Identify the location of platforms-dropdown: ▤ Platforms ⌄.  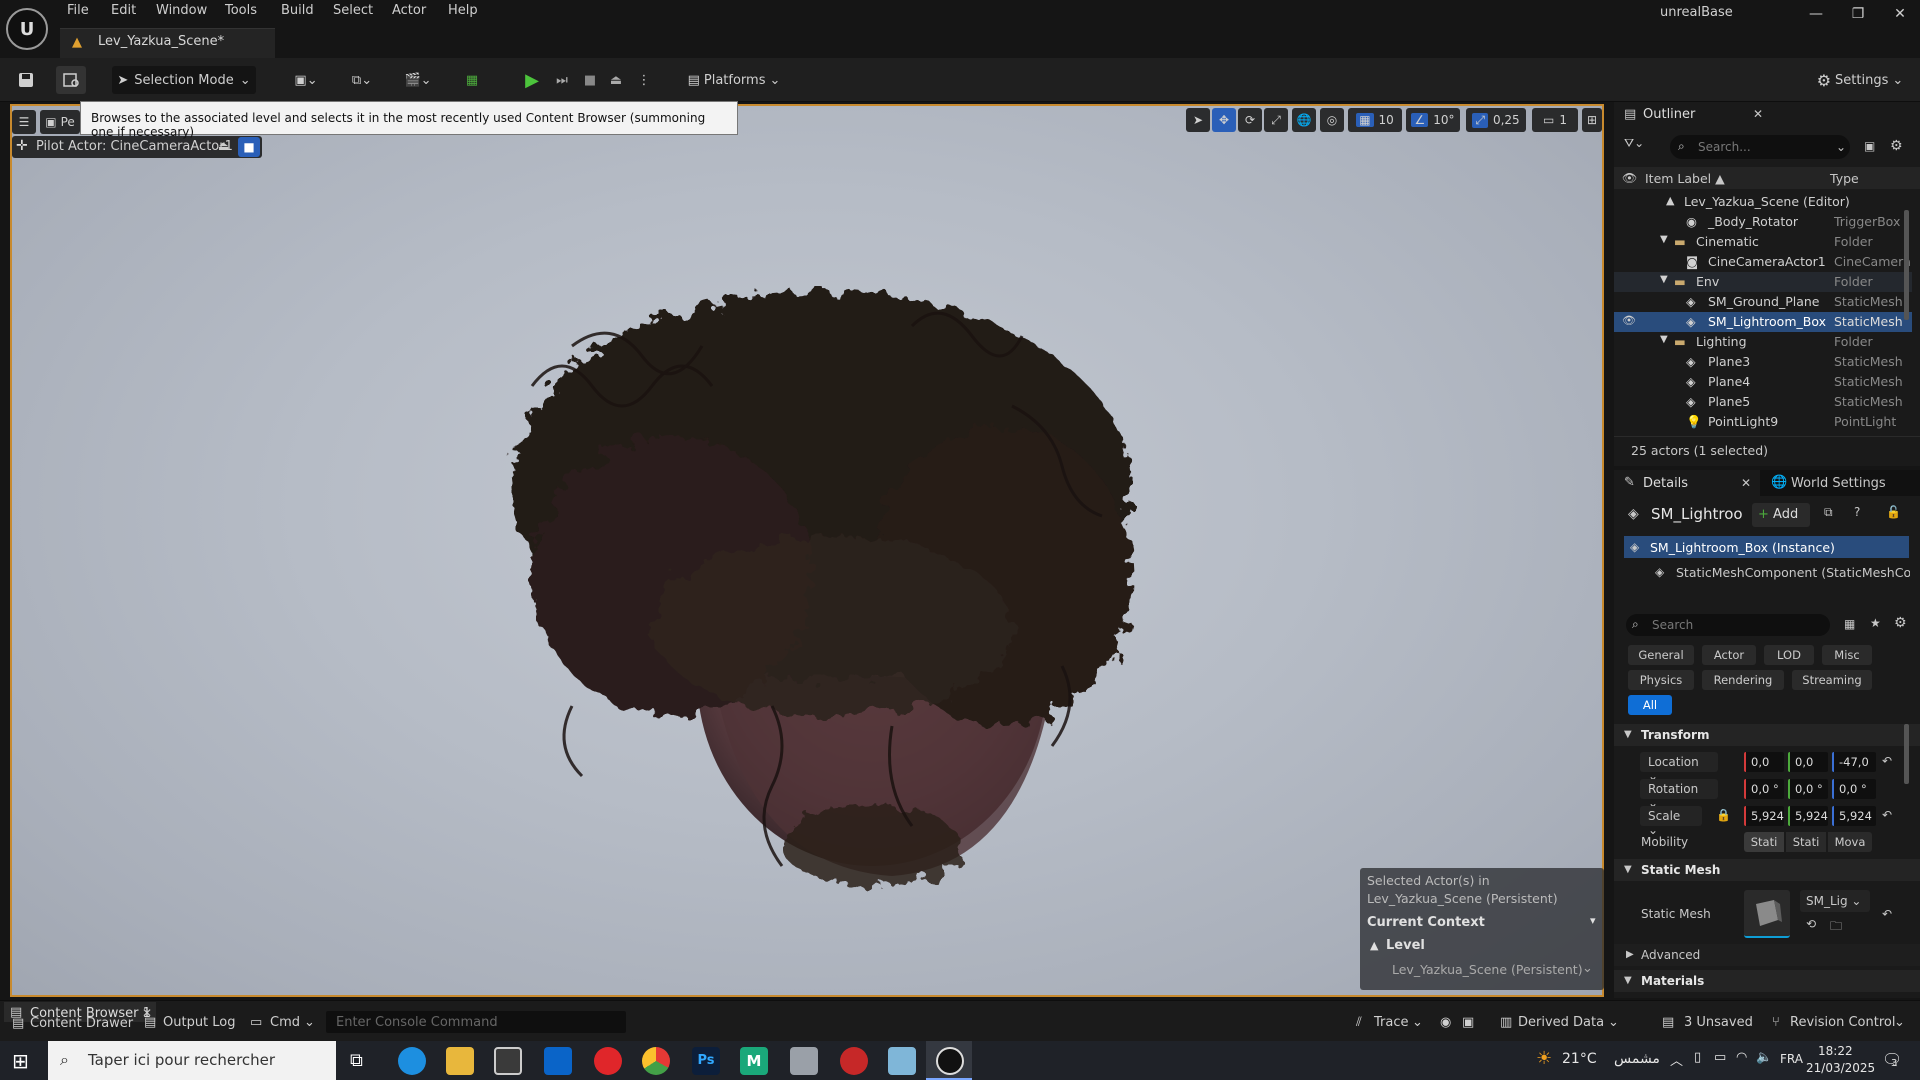
(734, 80).